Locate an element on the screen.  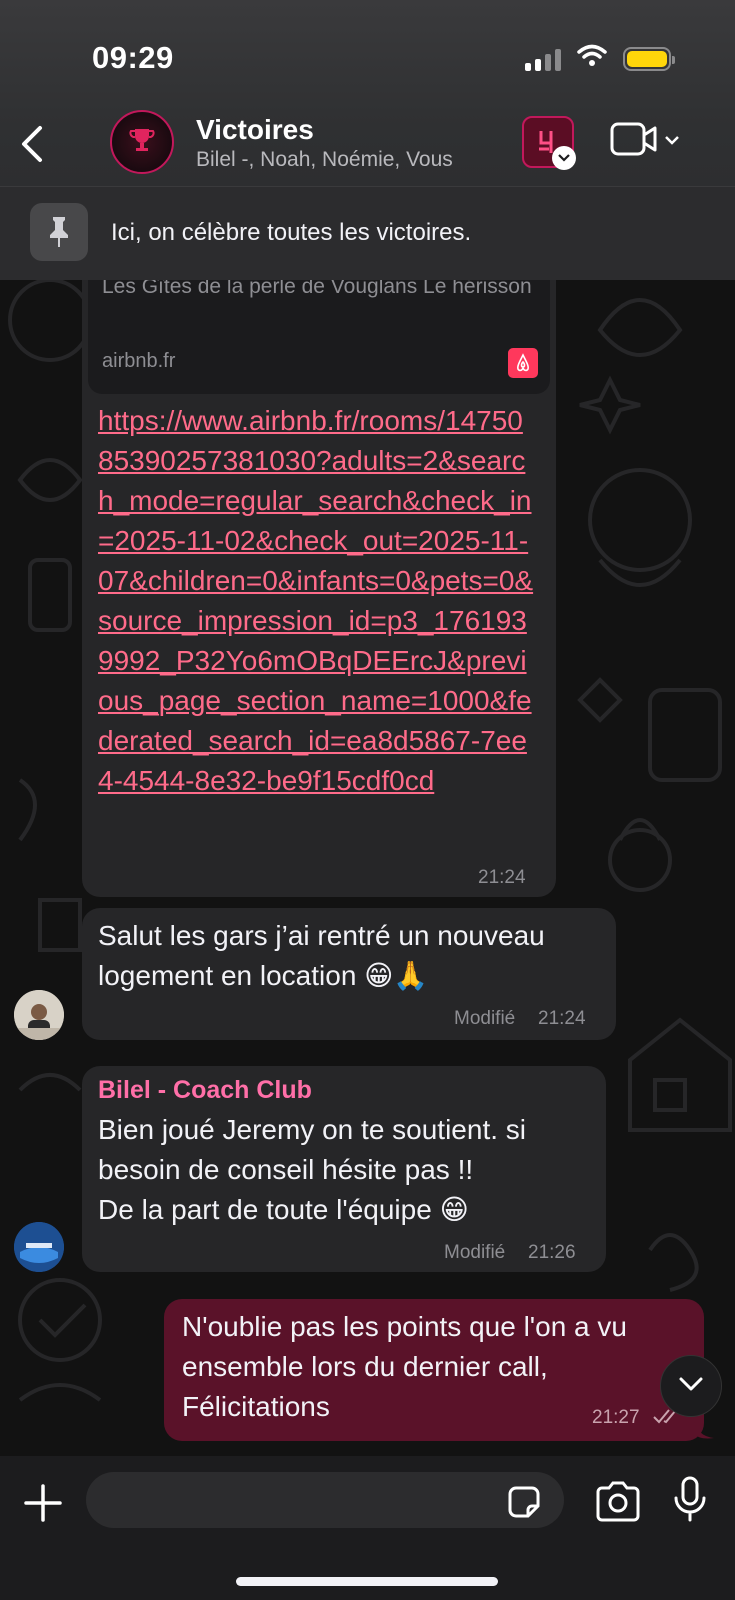
camera-icon is located at coordinates (618, 1503).